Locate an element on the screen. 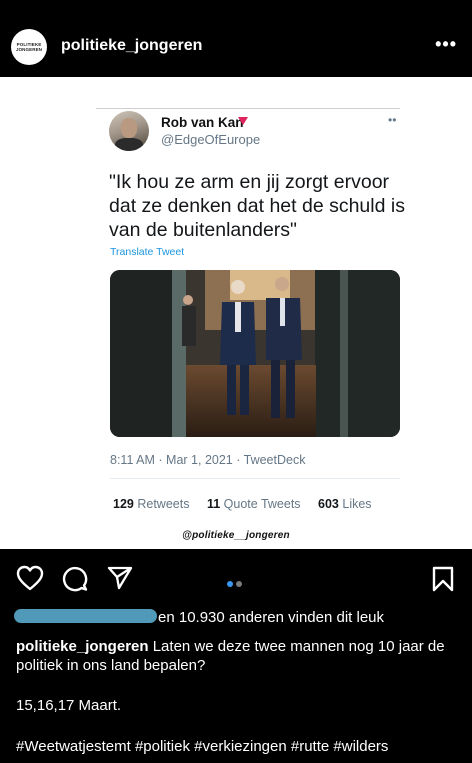  tweet-author-avatar is located at coordinates (129, 131).